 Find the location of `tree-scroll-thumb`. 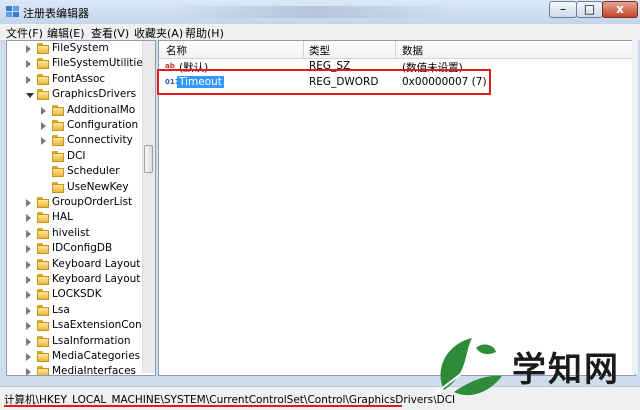

tree-scroll-thumb is located at coordinates (148, 159).